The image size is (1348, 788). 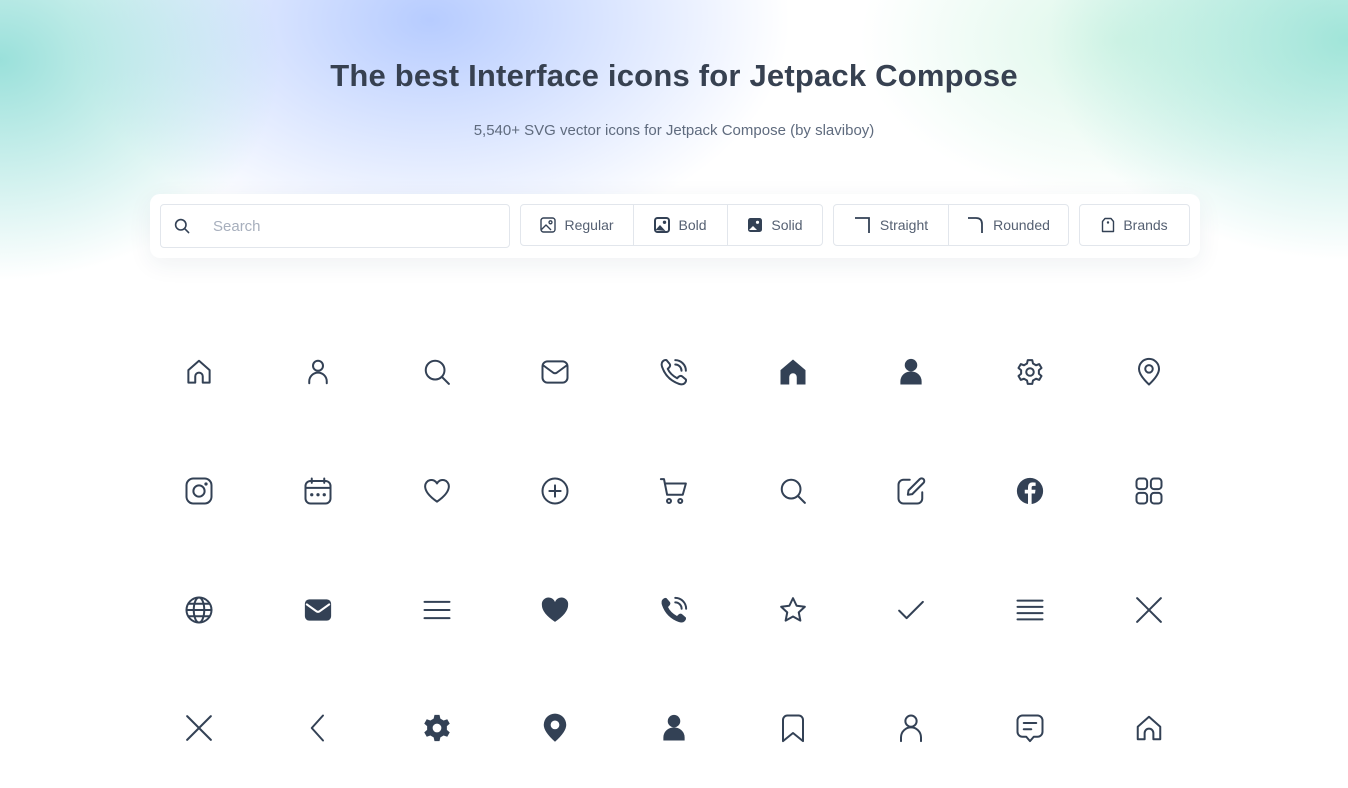 I want to click on edit-icon, so click(x=911, y=491).